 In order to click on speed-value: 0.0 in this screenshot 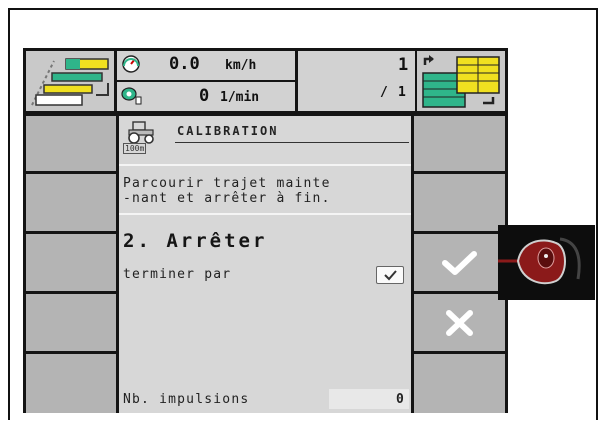, I will do `click(184, 64)`.